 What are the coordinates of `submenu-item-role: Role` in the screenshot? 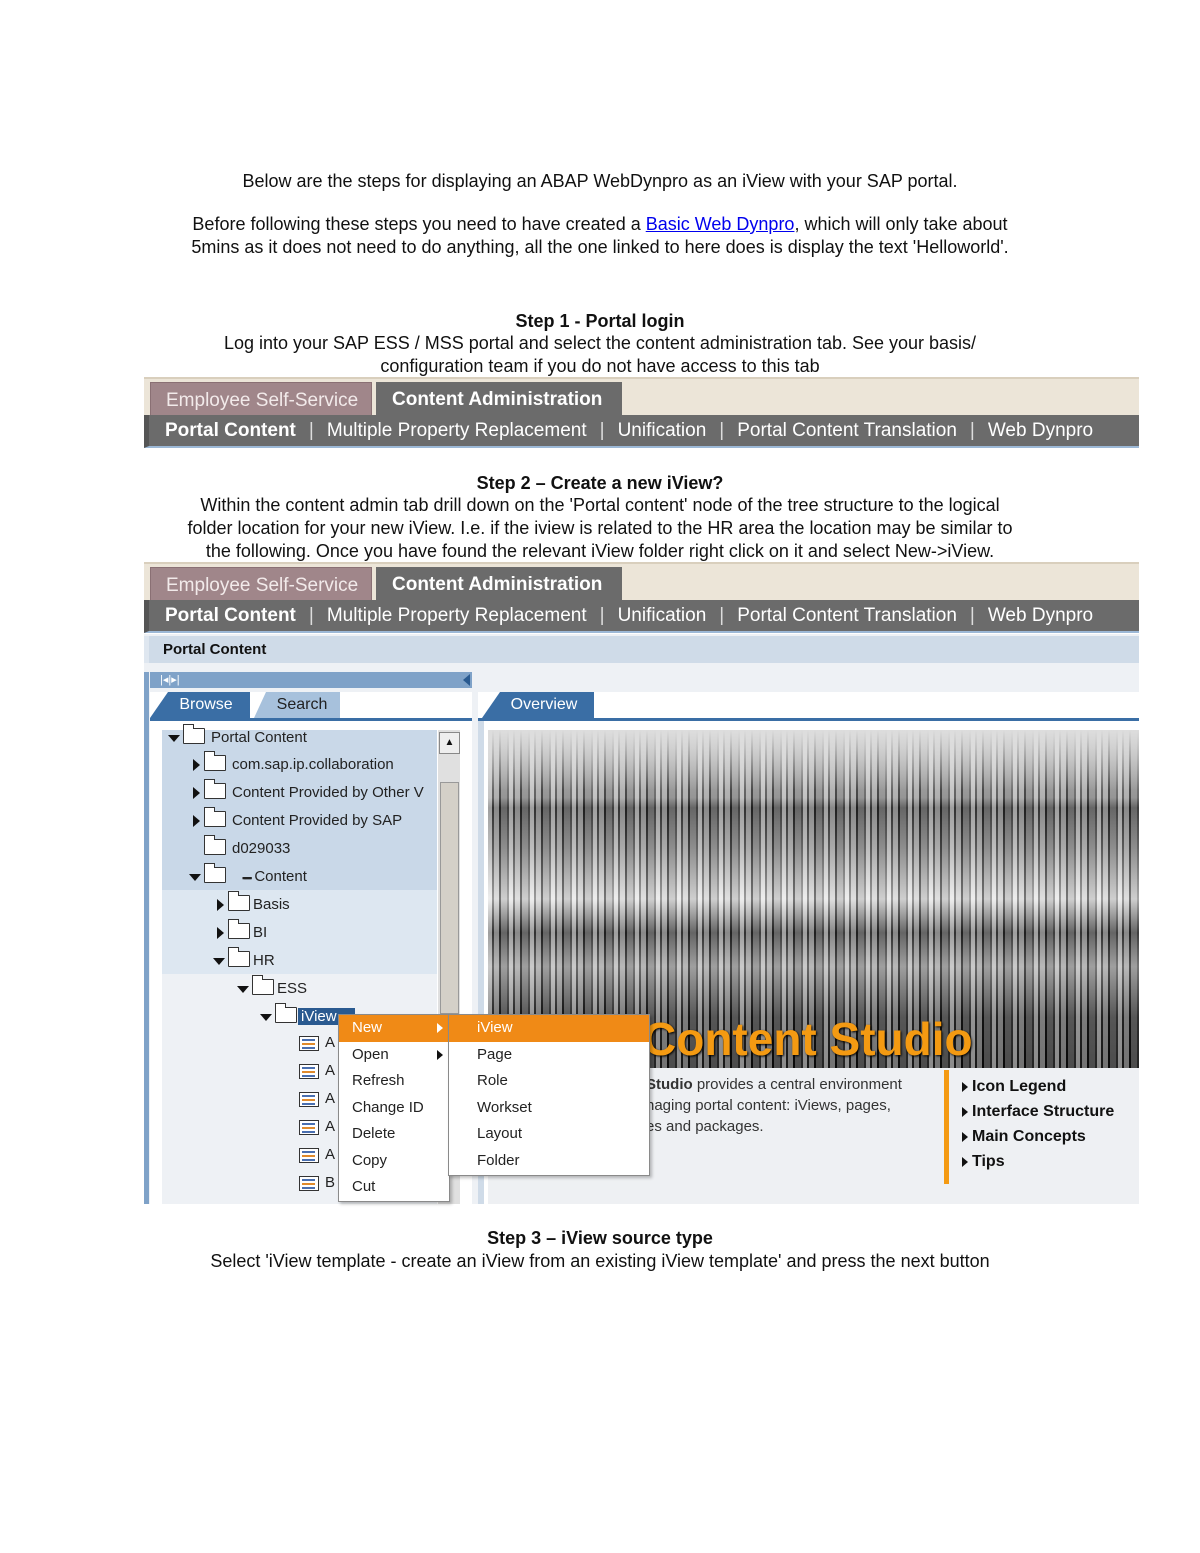 It's located at (549, 1081).